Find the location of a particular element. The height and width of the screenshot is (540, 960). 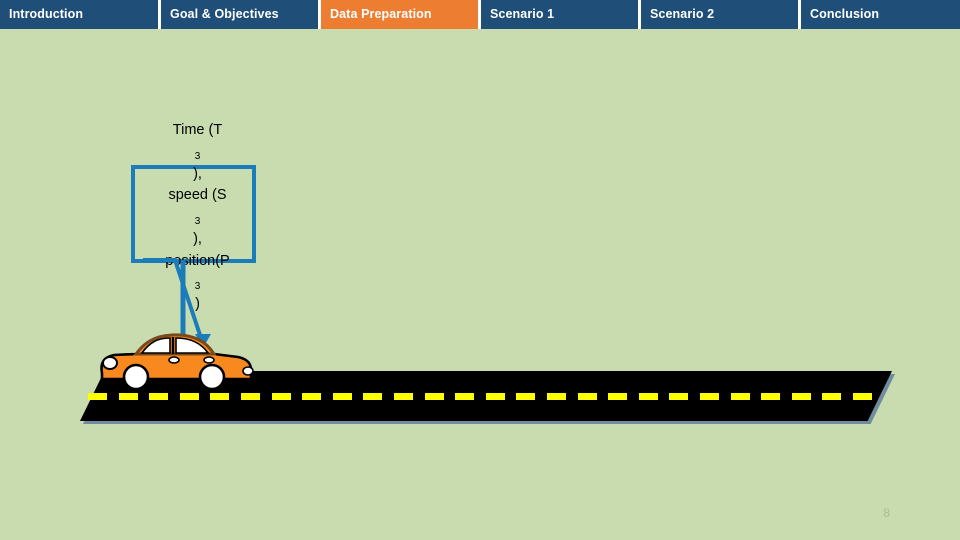

page-number: 8 is located at coordinates (886, 513).